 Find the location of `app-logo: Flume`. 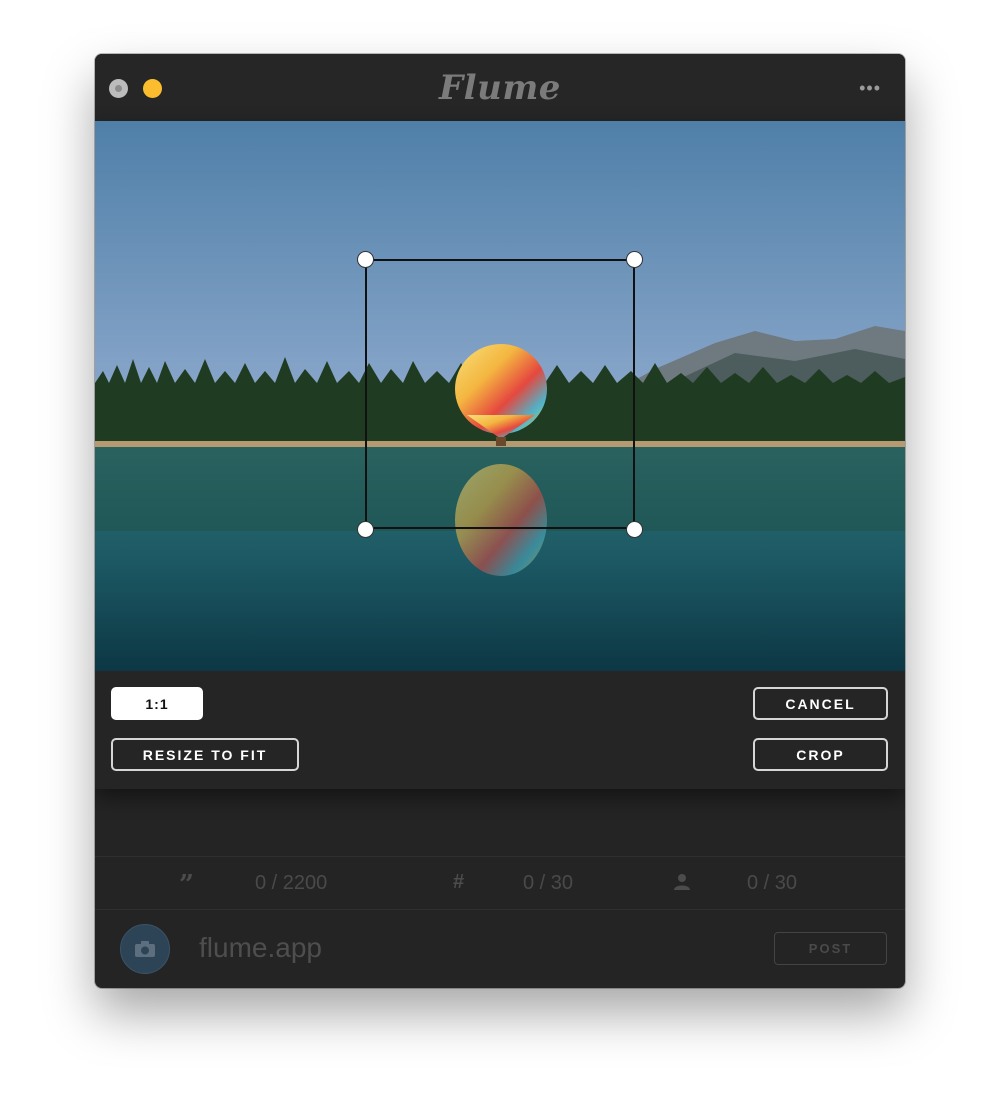

app-logo: Flume is located at coordinates (500, 88).